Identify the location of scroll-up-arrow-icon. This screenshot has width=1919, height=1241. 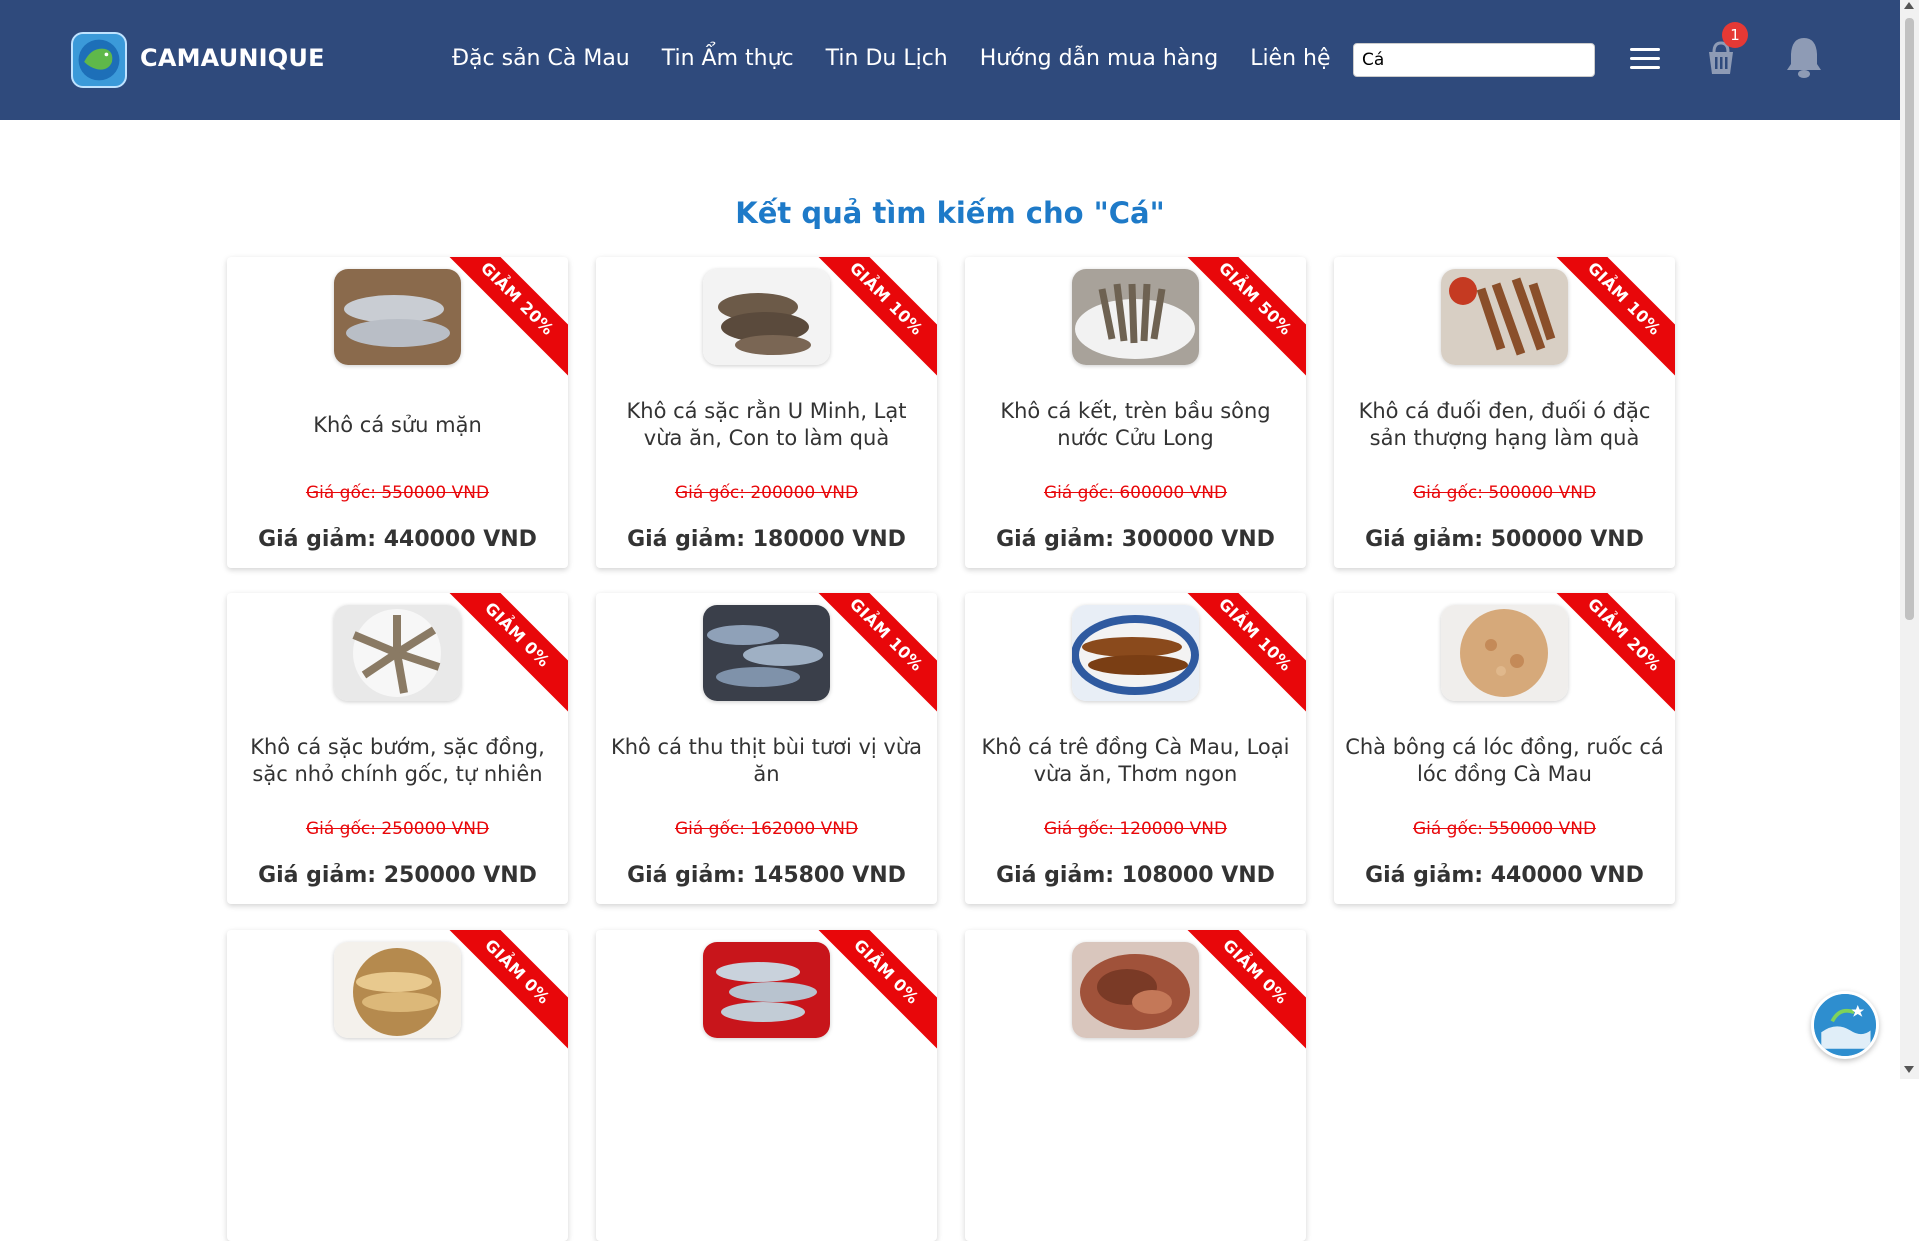
(1909, 5).